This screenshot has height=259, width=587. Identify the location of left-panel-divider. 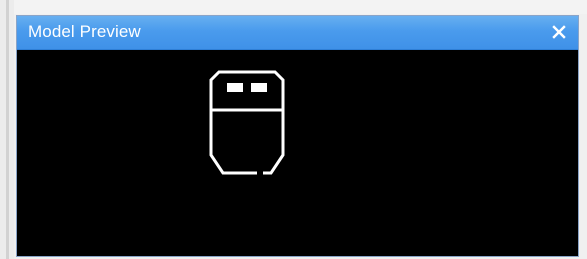
(7, 129).